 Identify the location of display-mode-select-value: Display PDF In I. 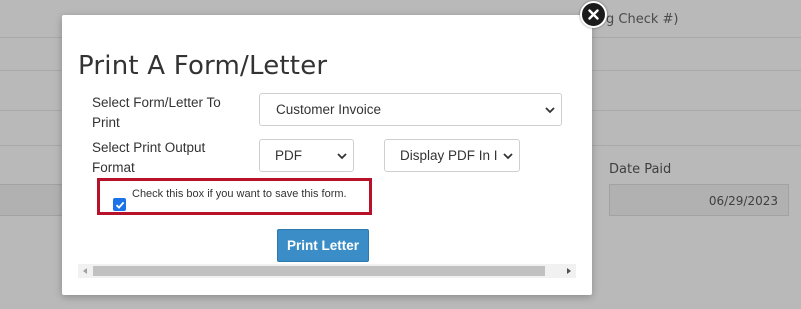
(449, 155).